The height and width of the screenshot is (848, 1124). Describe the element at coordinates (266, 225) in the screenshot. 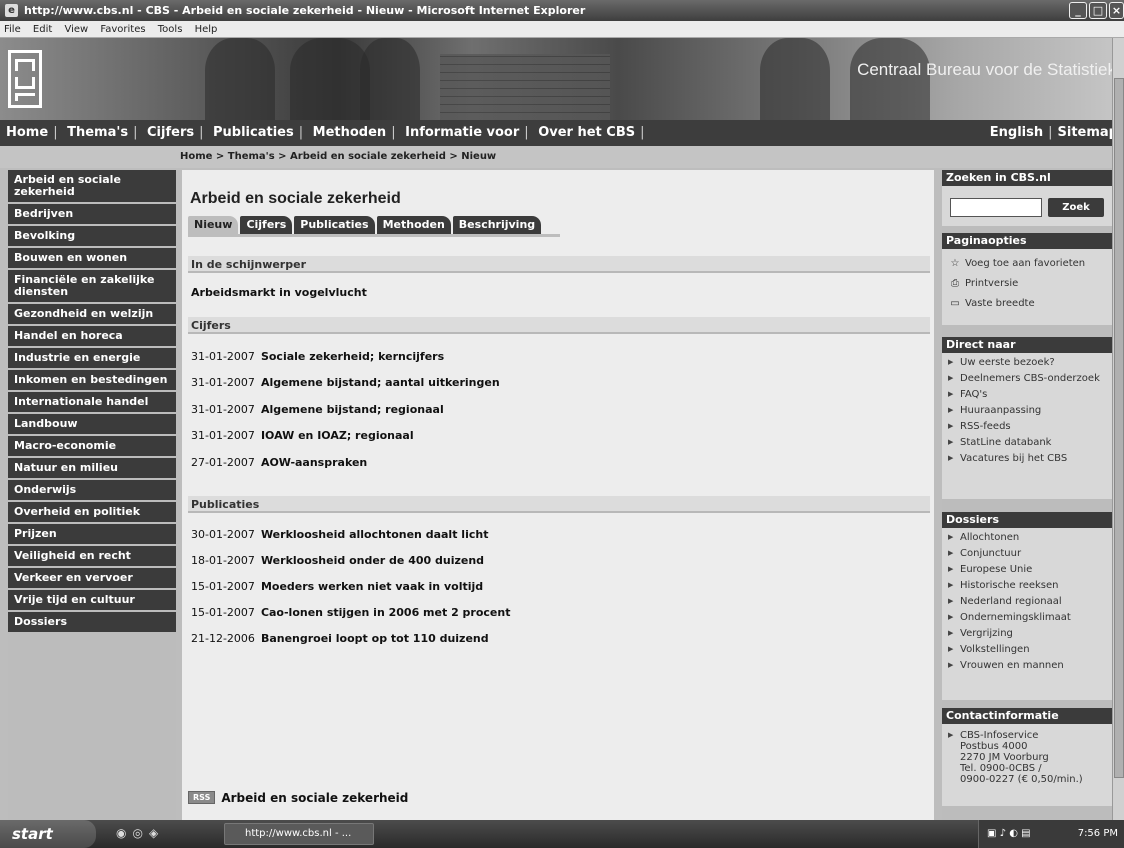

I see `tab-cijfers: Cijfers` at that location.